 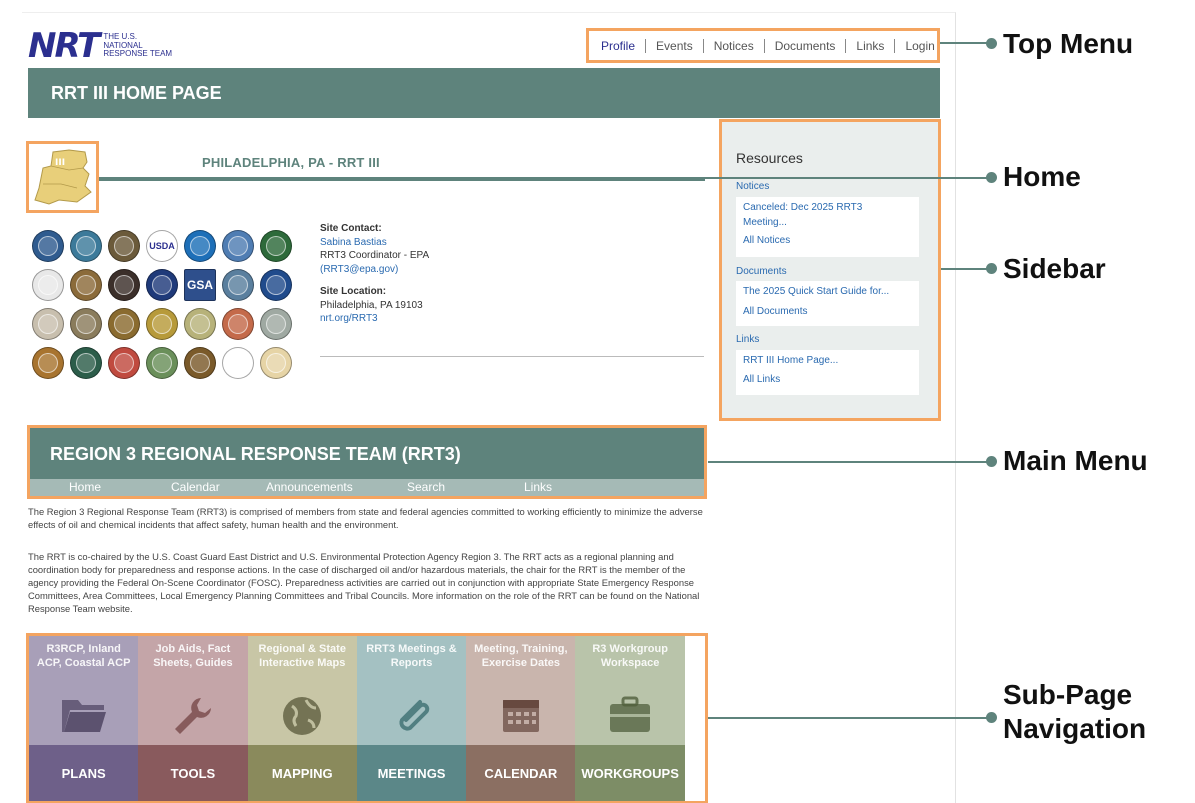 I want to click on main-menu-home: Home, so click(x=85, y=487).